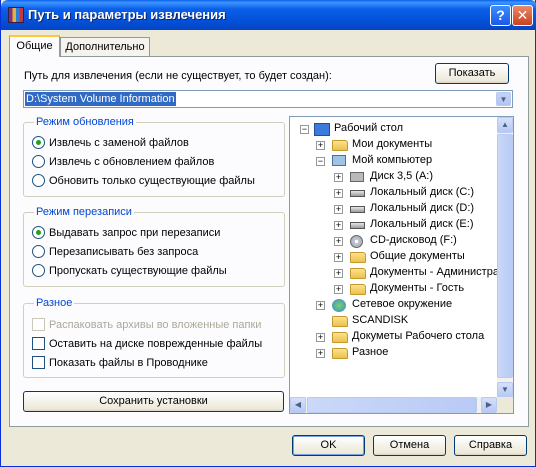 The width and height of the screenshot is (536, 467). I want to click on tree-item-desktop: − Рабочий стол, so click(390, 129).